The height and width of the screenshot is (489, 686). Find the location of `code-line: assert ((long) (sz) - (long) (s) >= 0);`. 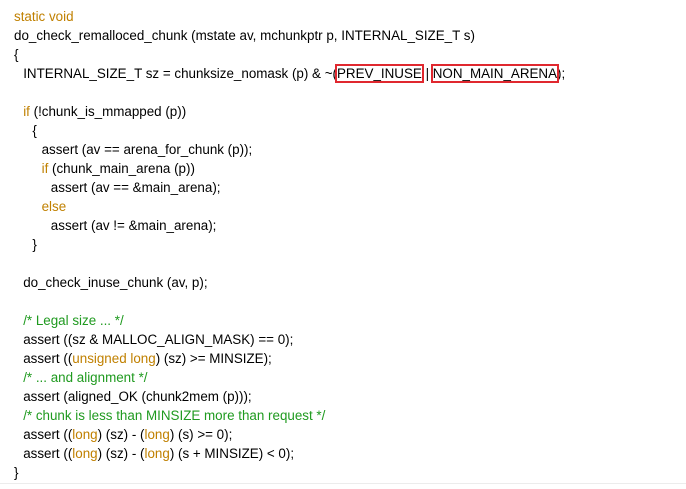

code-line: assert ((long) (sz) - (long) (s) >= 0); is located at coordinates (127, 434).